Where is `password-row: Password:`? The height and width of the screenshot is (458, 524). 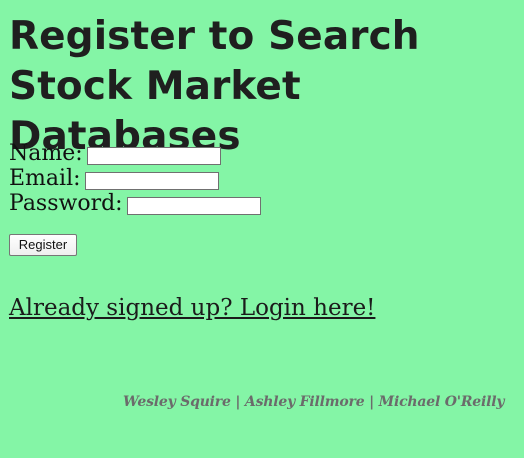 password-row: Password: is located at coordinates (159, 203).